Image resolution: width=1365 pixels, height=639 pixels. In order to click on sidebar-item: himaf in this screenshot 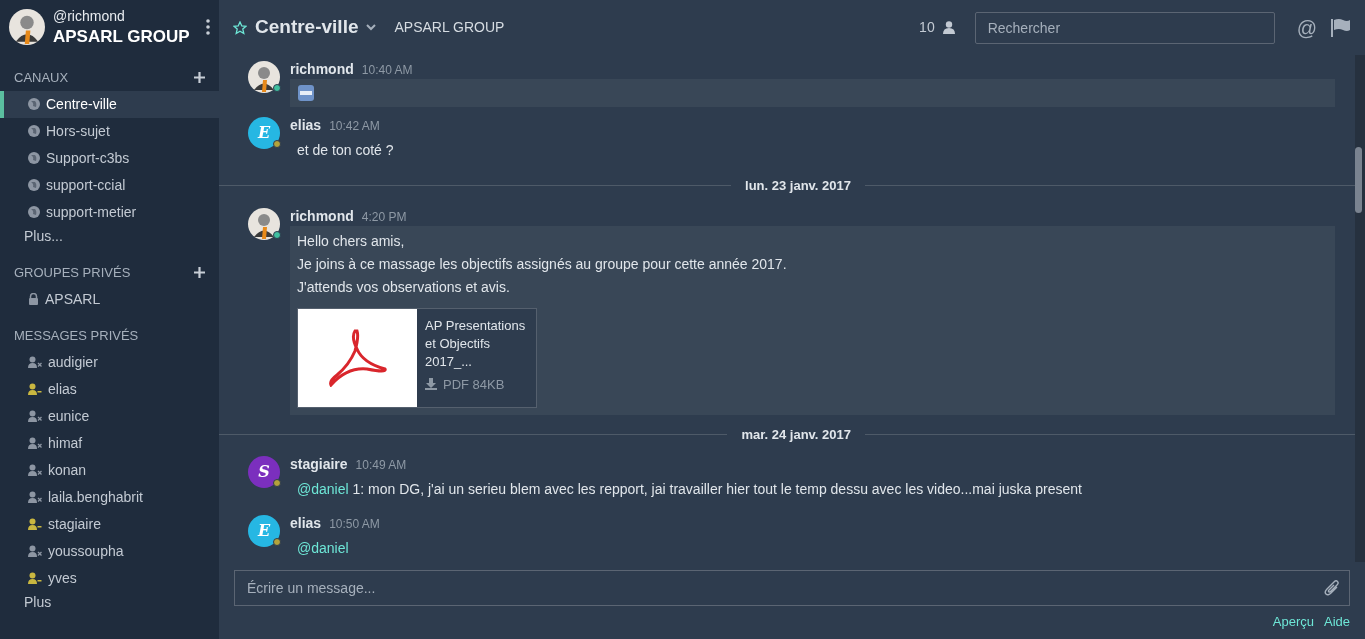, I will do `click(109, 443)`.